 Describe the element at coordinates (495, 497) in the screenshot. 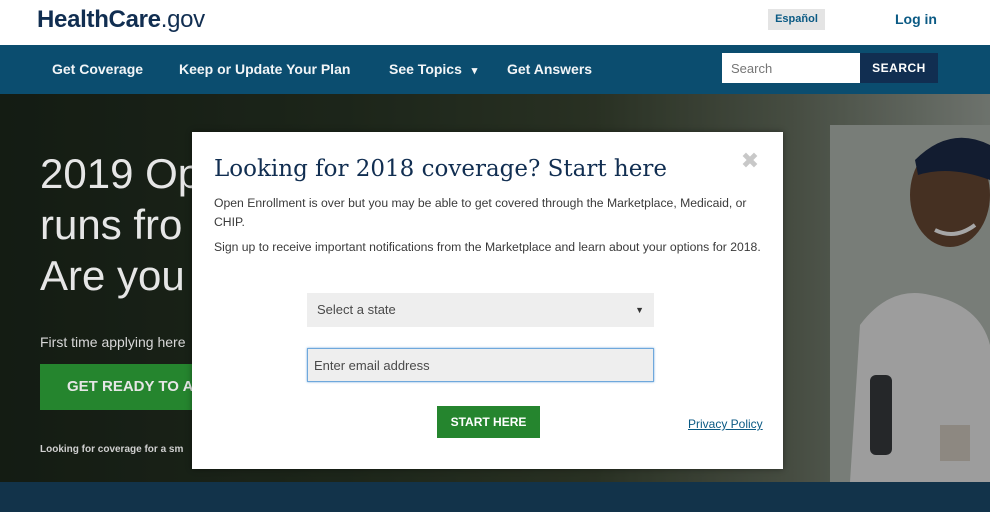

I see `footer-band` at that location.